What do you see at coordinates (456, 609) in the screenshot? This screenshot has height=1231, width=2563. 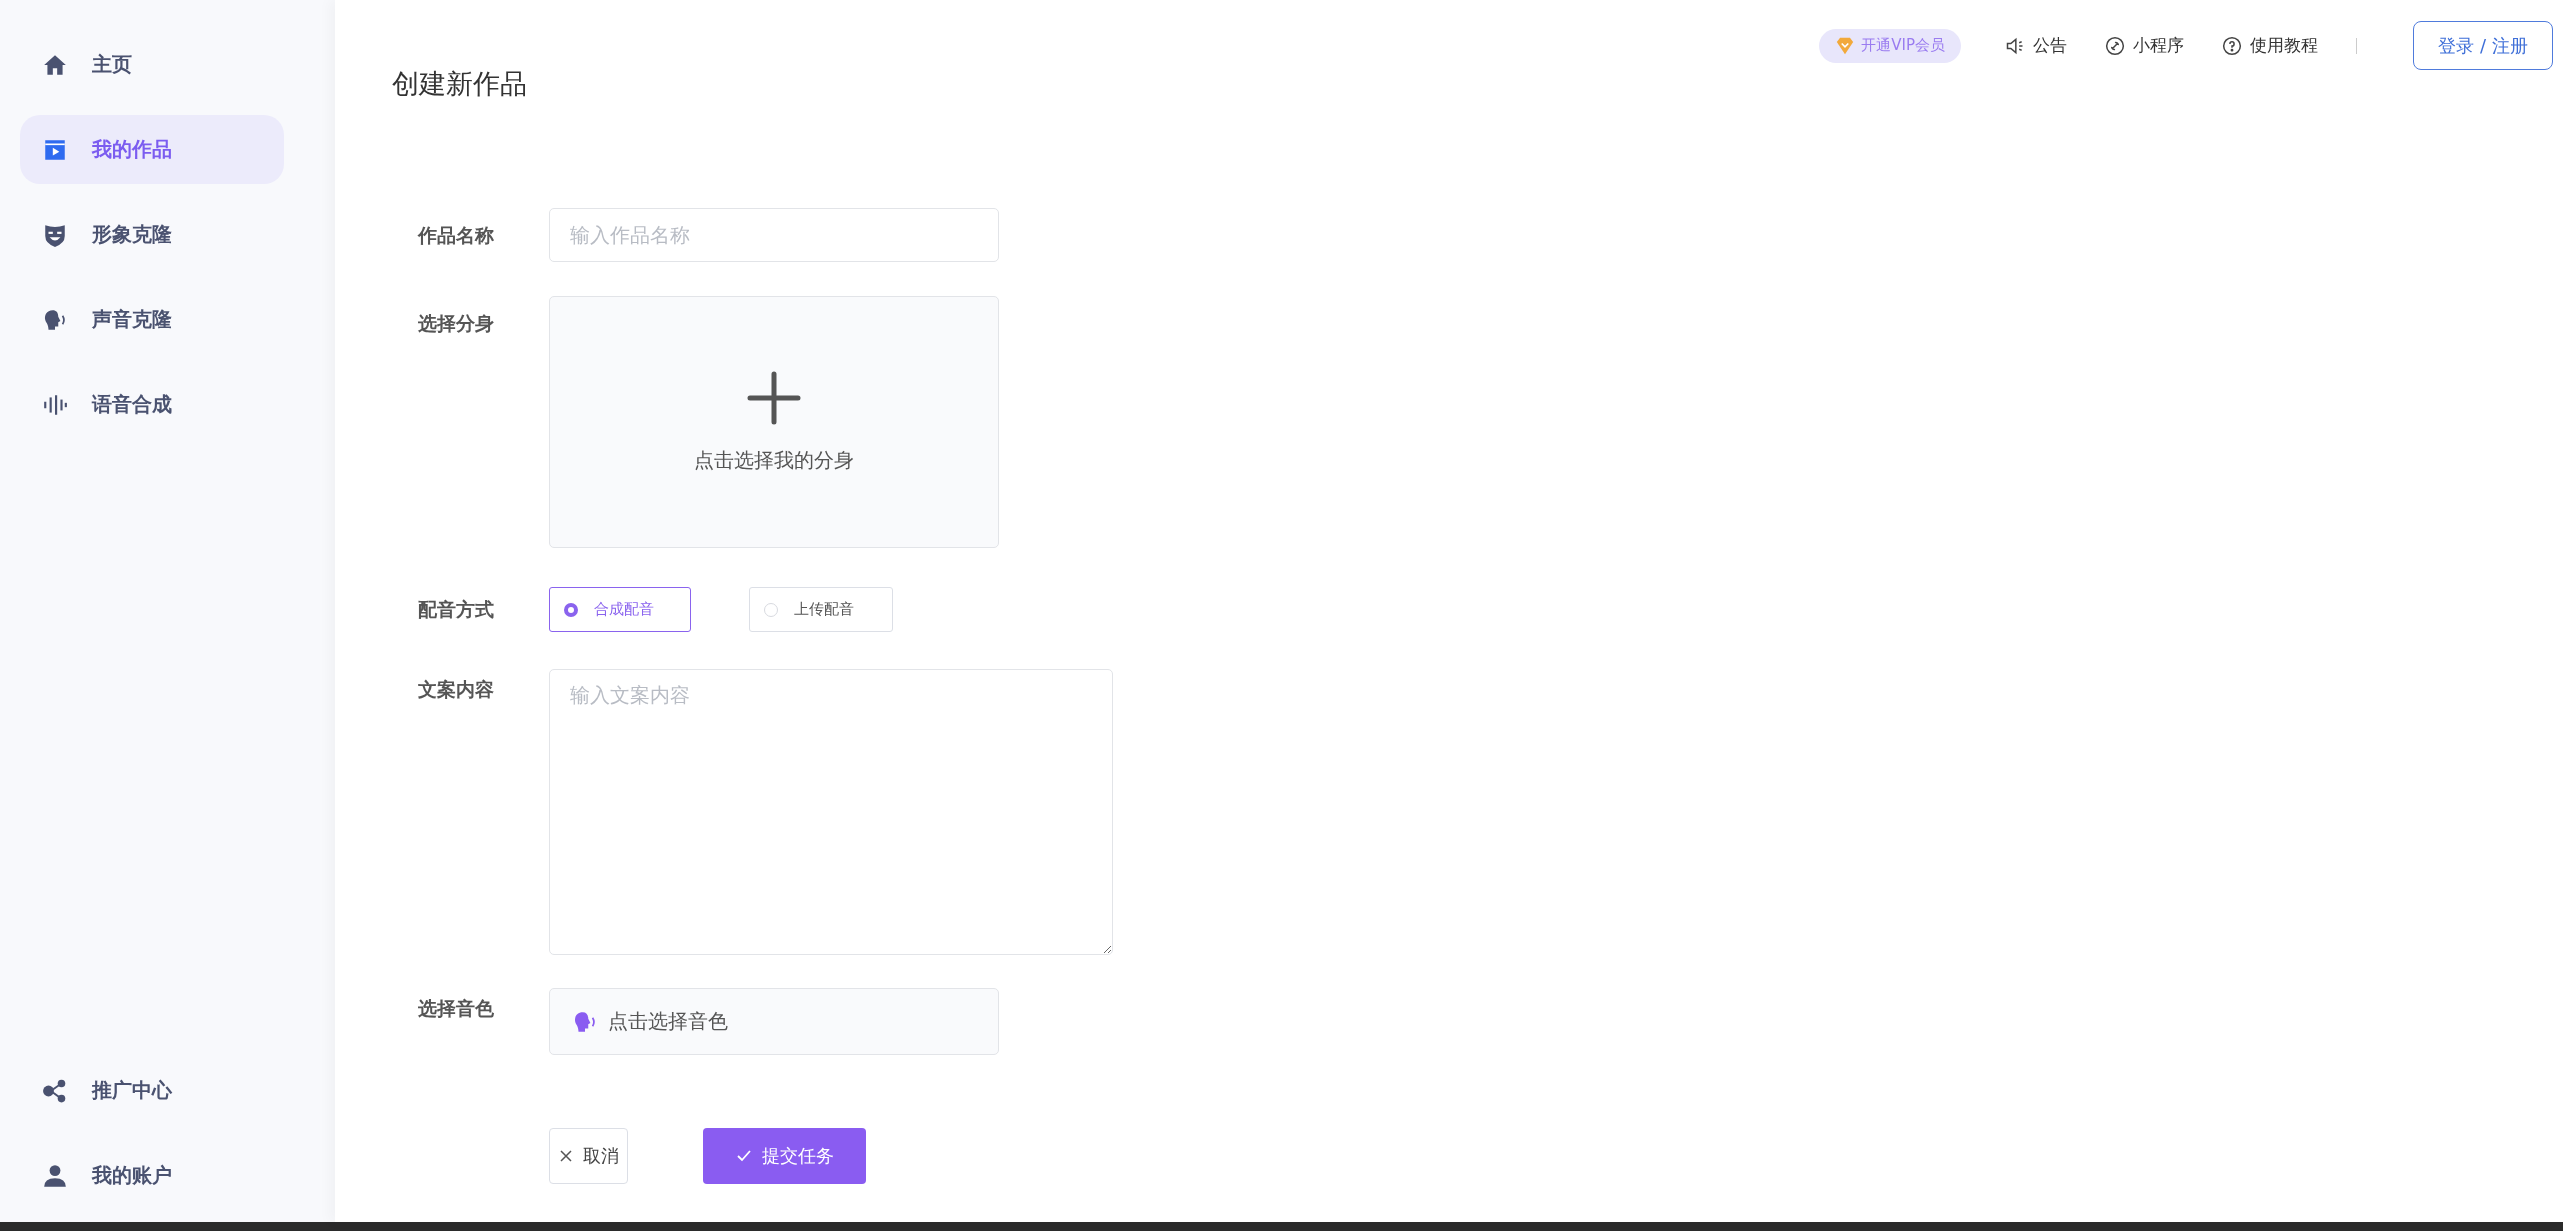 I see `field-label: 配音方式` at bounding box center [456, 609].